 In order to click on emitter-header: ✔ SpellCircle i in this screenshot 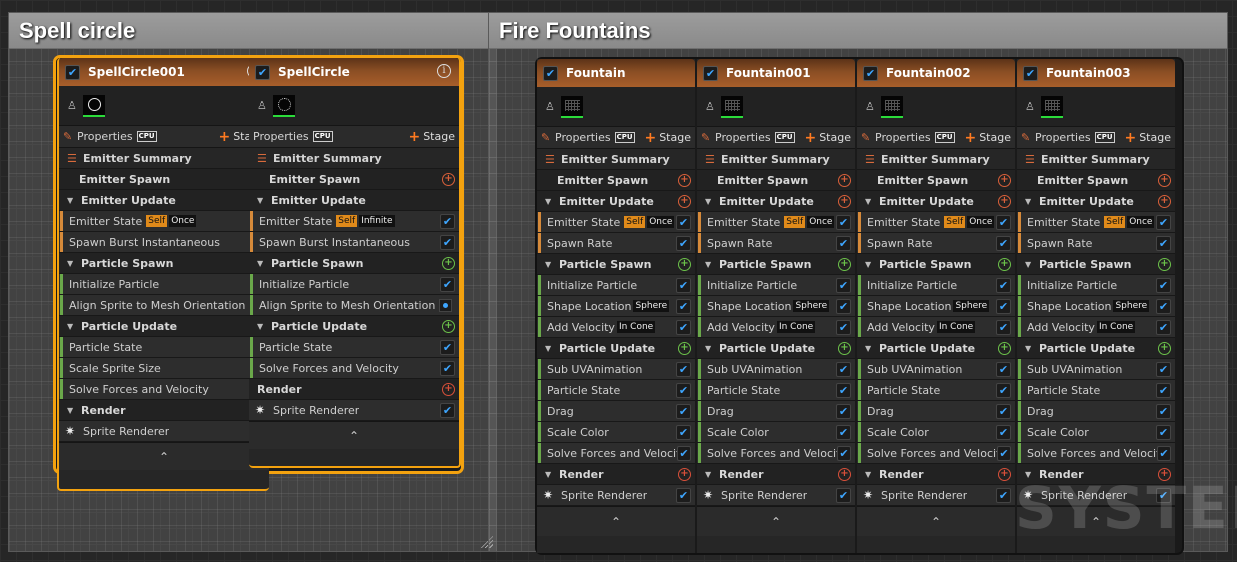, I will do `click(354, 72)`.